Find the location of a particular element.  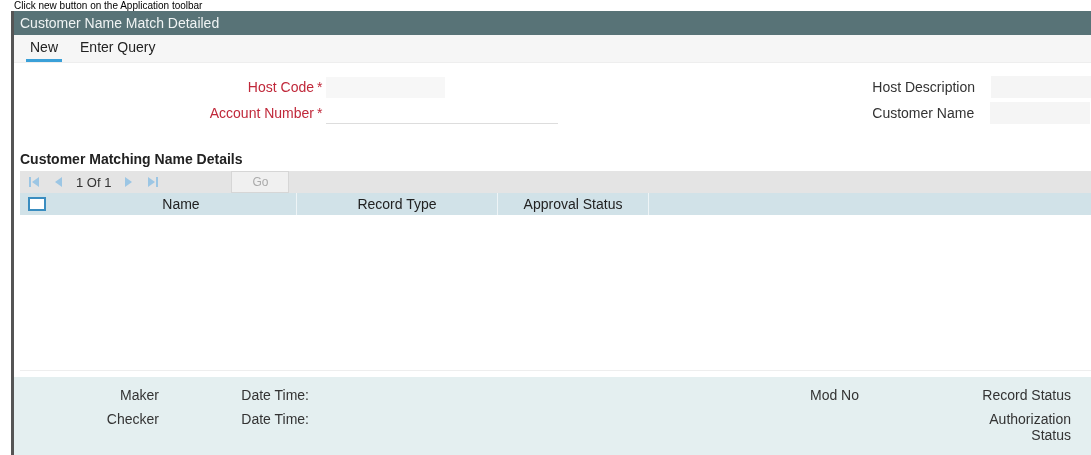

last-page-icon is located at coordinates (153, 182).